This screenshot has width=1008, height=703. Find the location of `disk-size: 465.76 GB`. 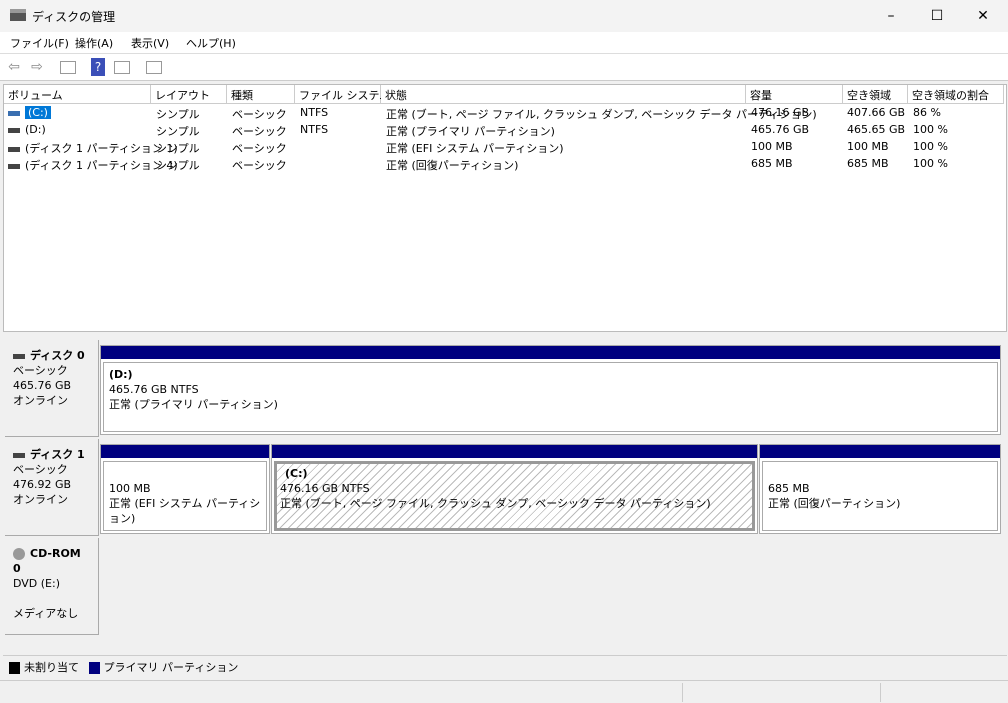

disk-size: 465.76 GB is located at coordinates (42, 385).